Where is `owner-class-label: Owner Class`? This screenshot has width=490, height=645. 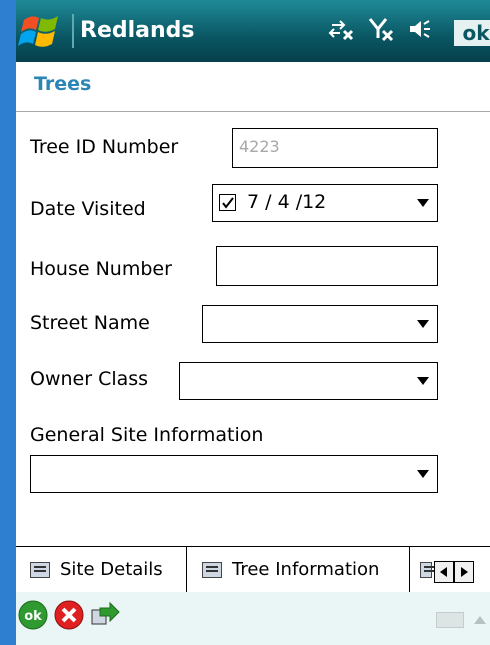 owner-class-label: Owner Class is located at coordinates (89, 379).